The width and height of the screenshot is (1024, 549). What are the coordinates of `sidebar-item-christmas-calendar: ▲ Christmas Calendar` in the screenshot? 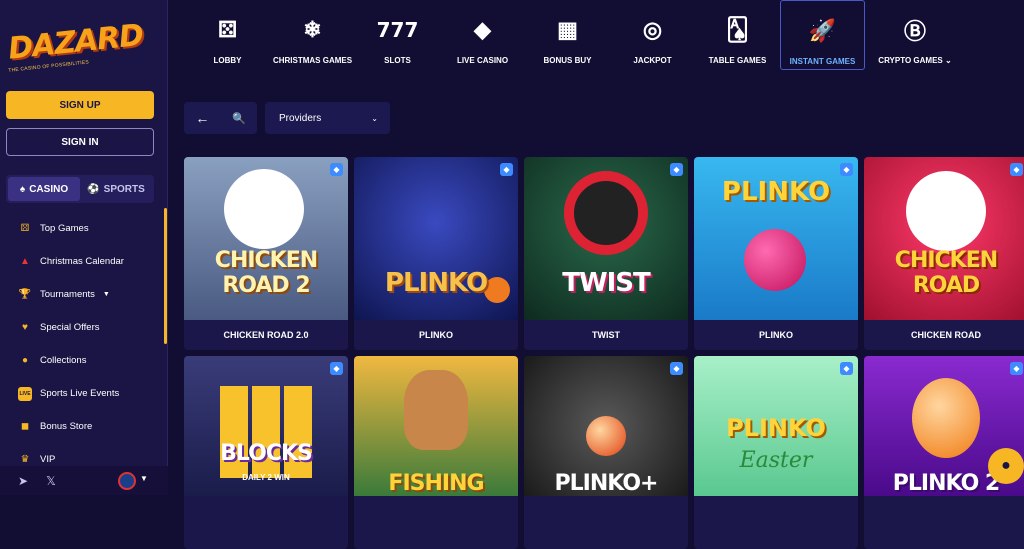 It's located at (80, 261).